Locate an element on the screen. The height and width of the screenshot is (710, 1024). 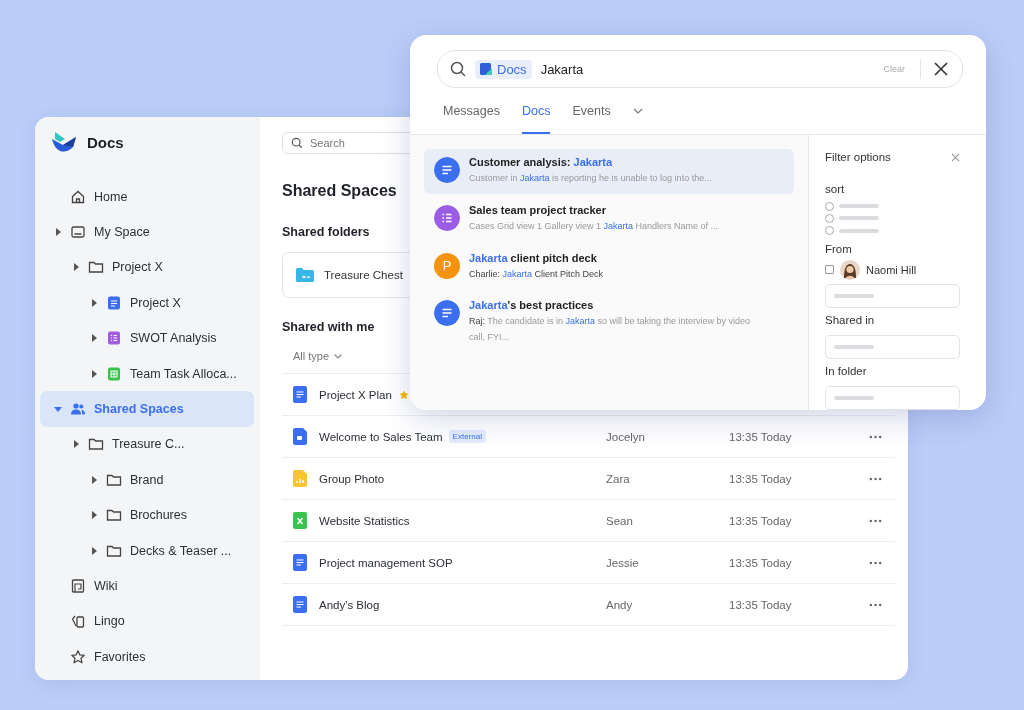
filter-label: sort is located at coordinates (835, 189).